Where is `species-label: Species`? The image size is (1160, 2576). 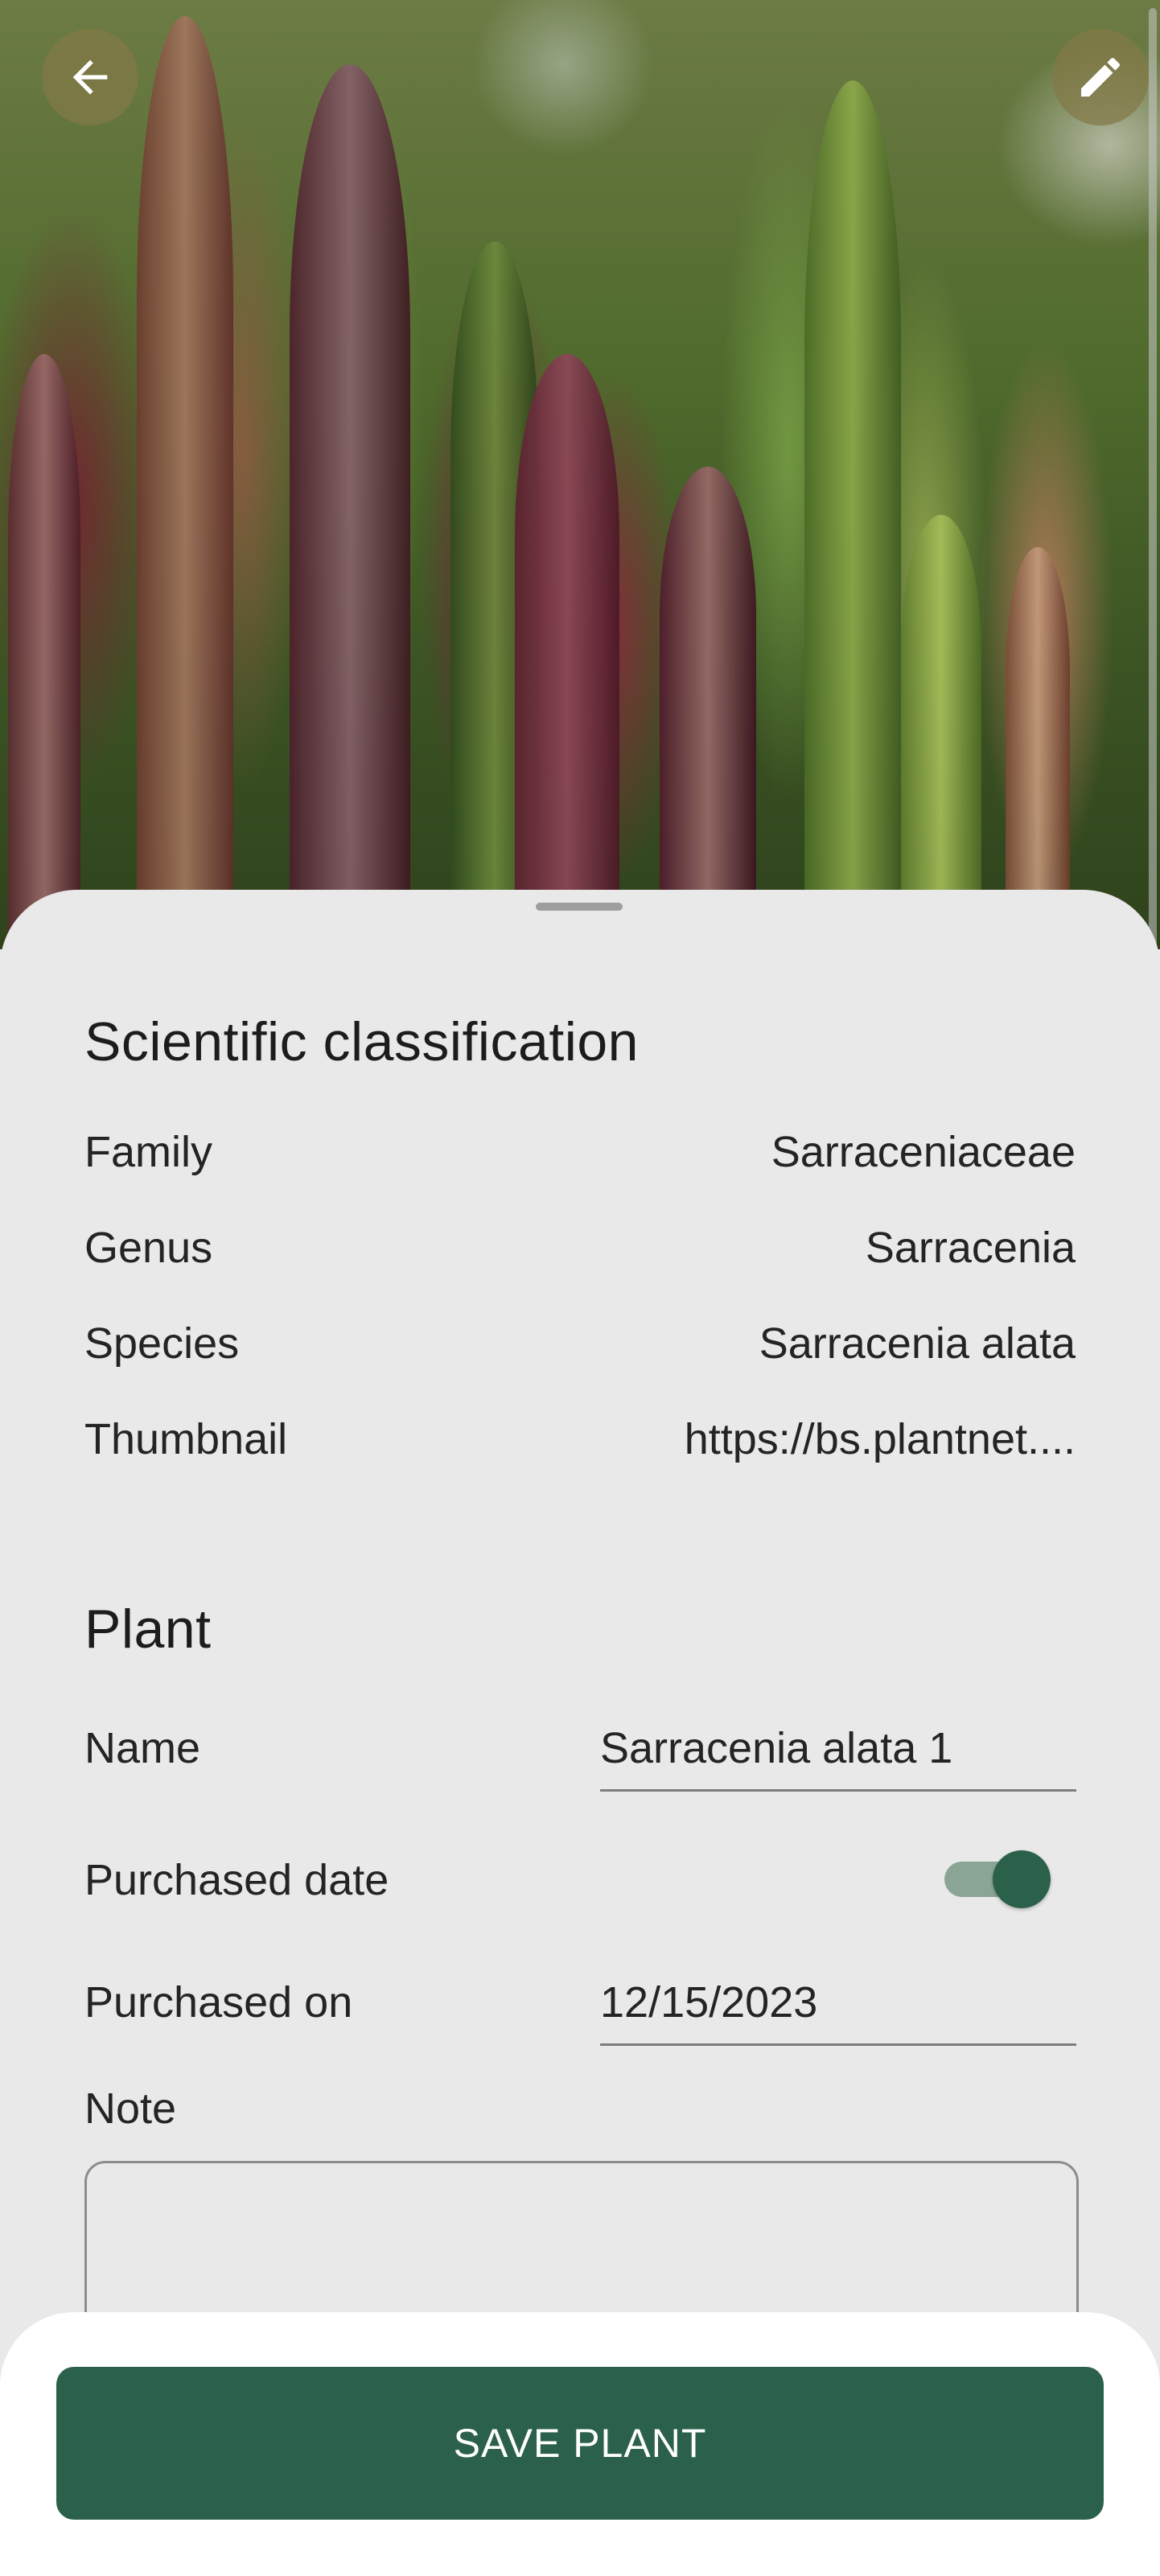
species-label: Species is located at coordinates (162, 1343).